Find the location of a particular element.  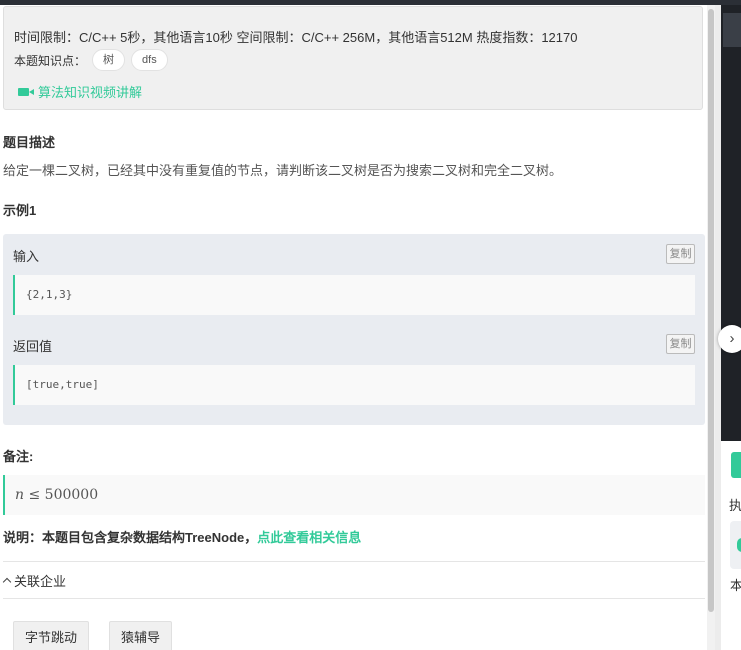

code-editor-area is located at coordinates (731, 223).